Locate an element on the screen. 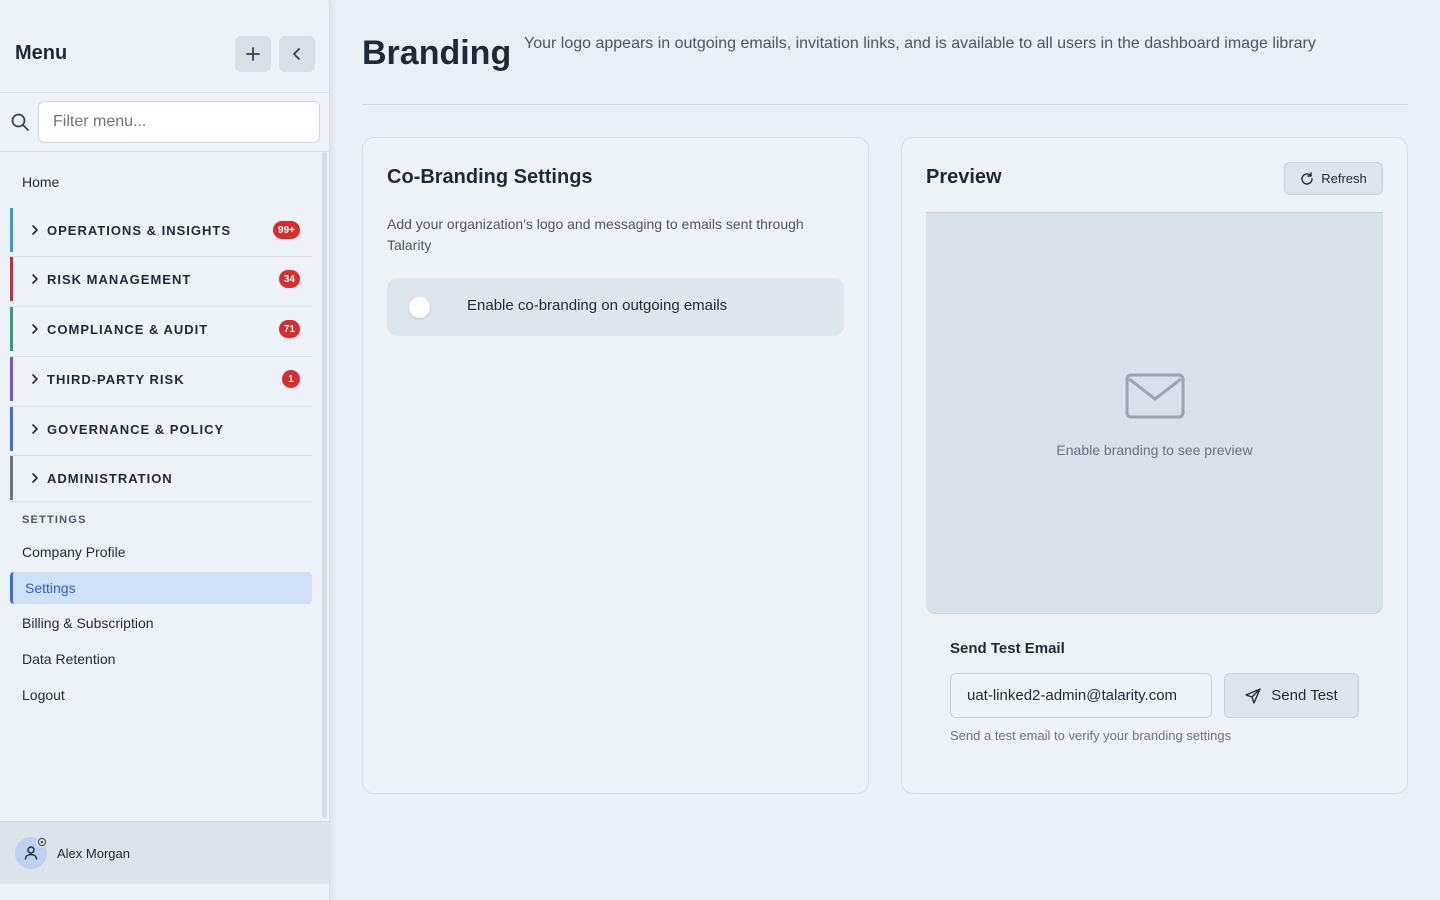 The image size is (1440, 900). filter-menu-input is located at coordinates (179, 122).